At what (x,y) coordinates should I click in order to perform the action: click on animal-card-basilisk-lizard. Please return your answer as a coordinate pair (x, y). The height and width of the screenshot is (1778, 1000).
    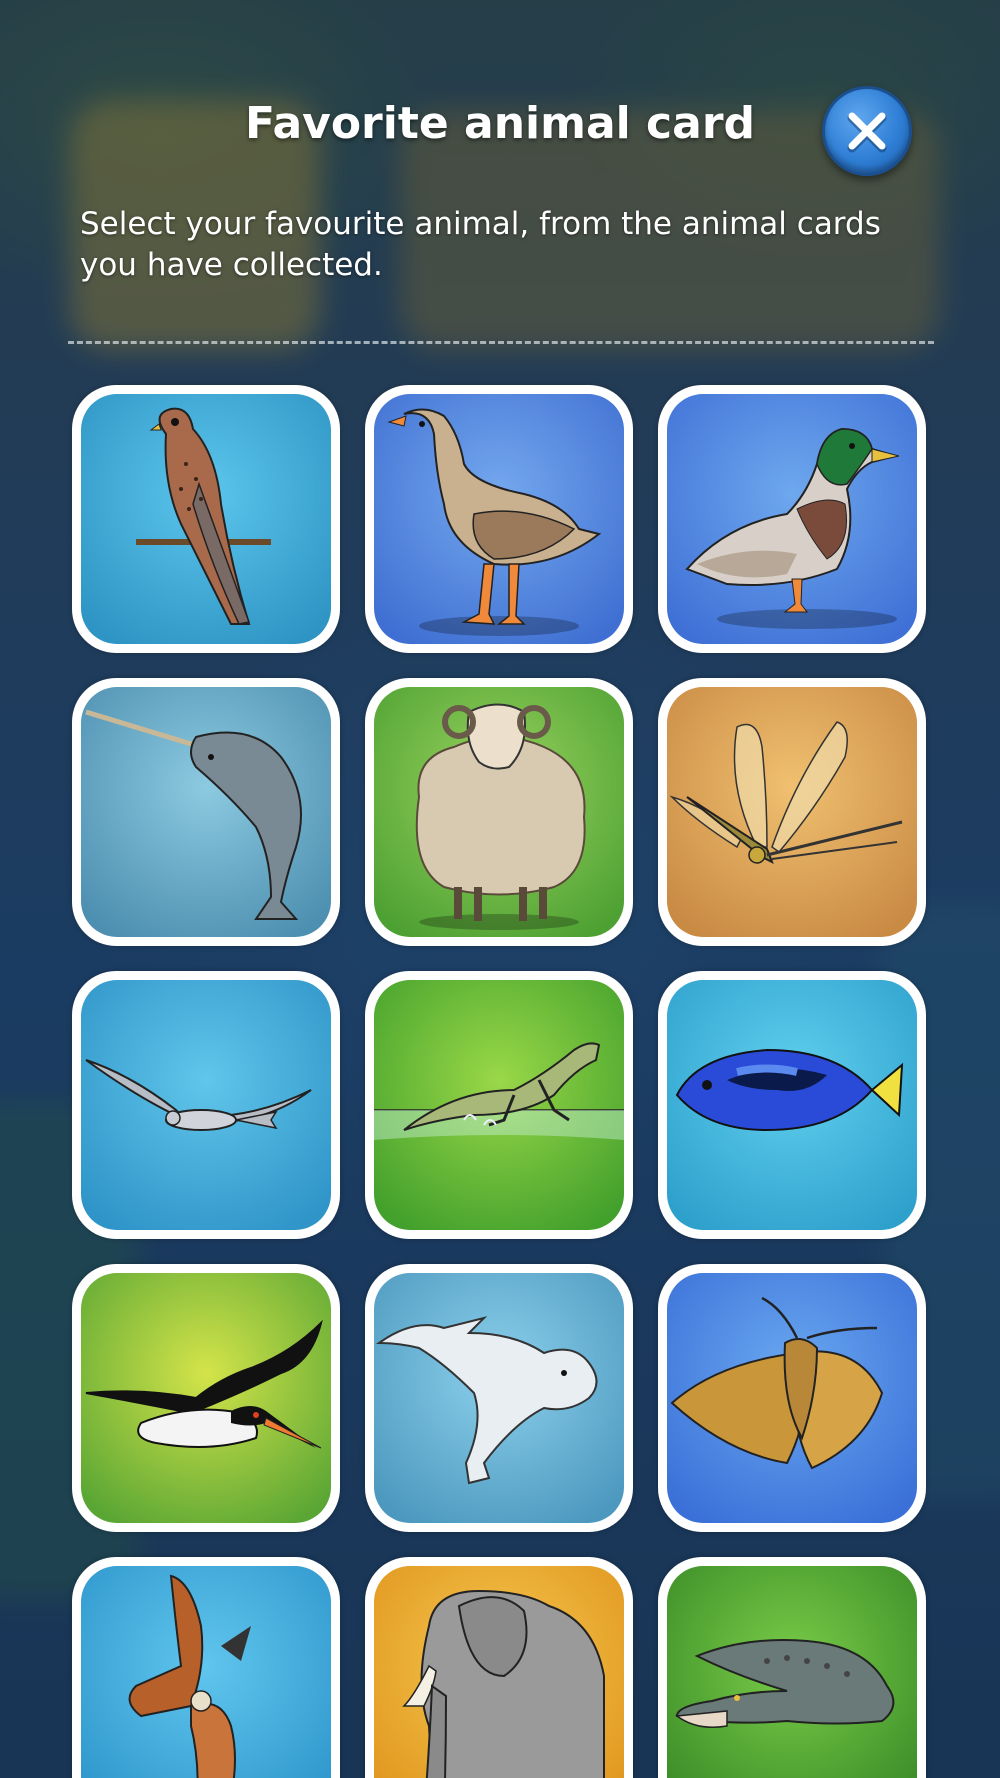
    Looking at the image, I should click on (499, 1105).